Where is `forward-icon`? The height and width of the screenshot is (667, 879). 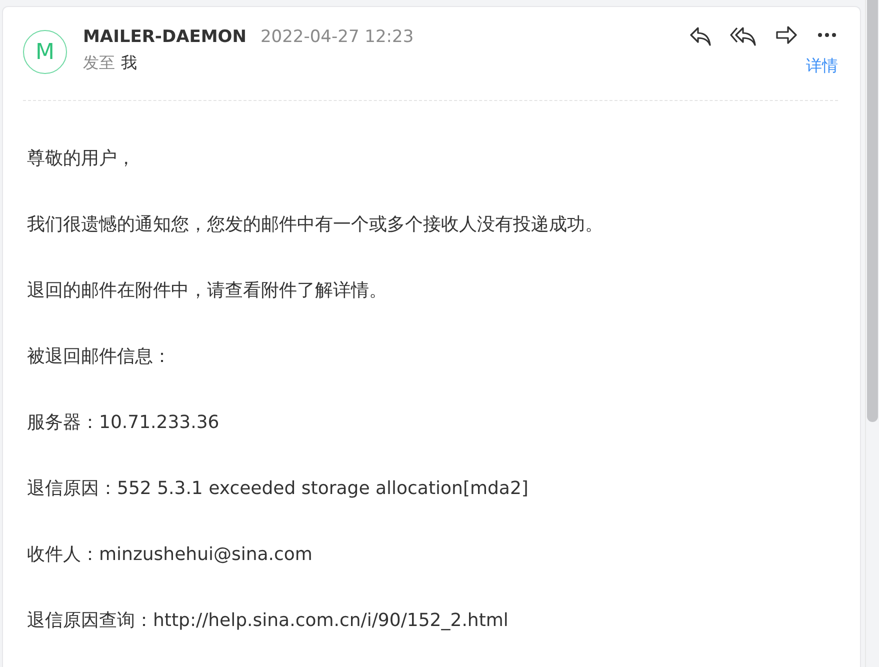 forward-icon is located at coordinates (786, 35).